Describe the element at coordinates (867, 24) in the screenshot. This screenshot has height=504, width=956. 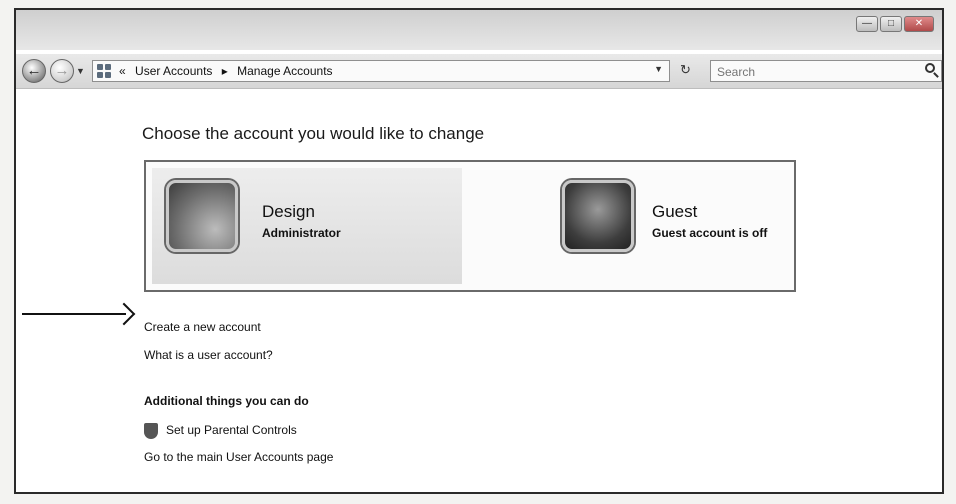
I see `minimize-button: —` at that location.